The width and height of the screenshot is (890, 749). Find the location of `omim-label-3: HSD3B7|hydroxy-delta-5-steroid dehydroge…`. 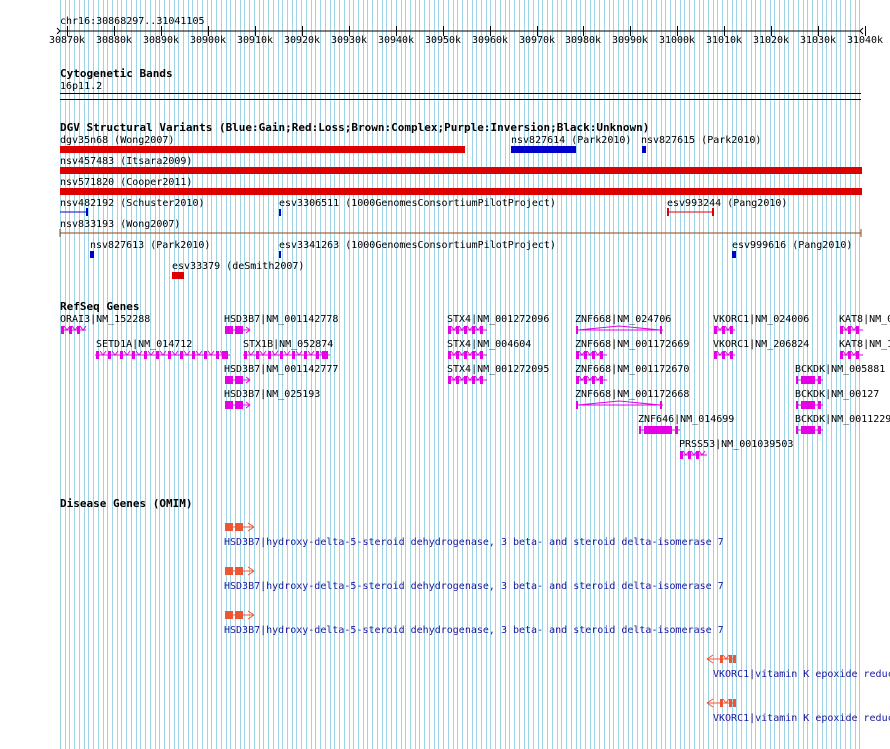

omim-label-3: HSD3B7|hydroxy-delta-5-steroid dehydroge… is located at coordinates (474, 630).